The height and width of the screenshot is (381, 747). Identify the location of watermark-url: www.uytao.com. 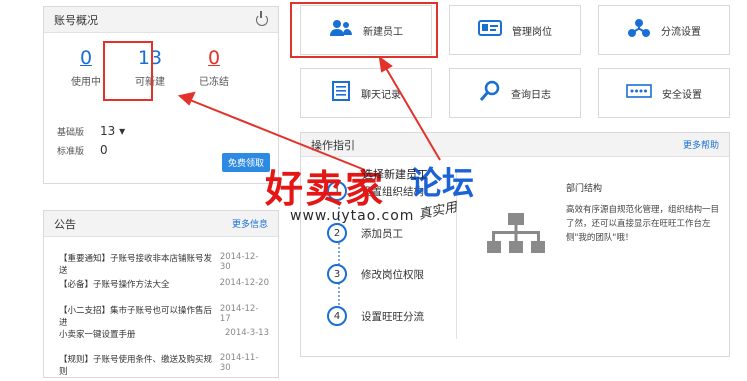
(352, 216).